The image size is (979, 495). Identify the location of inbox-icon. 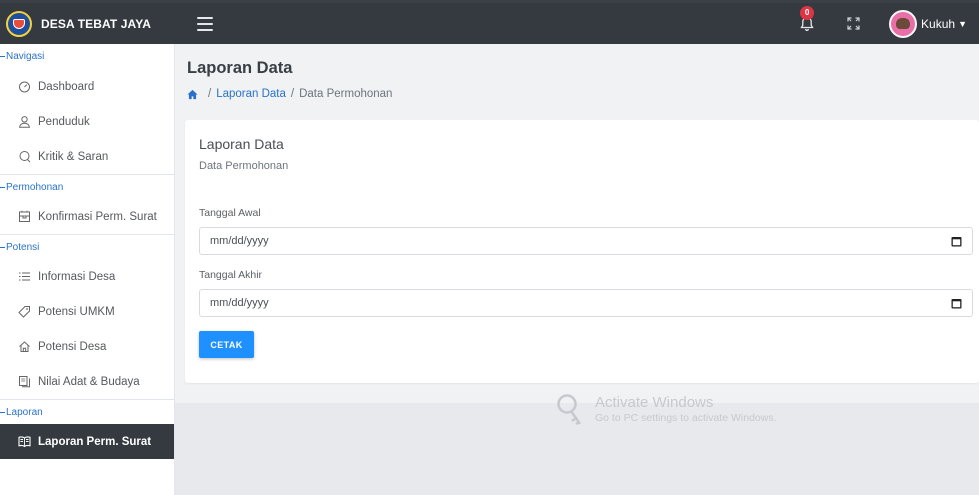
(24, 217).